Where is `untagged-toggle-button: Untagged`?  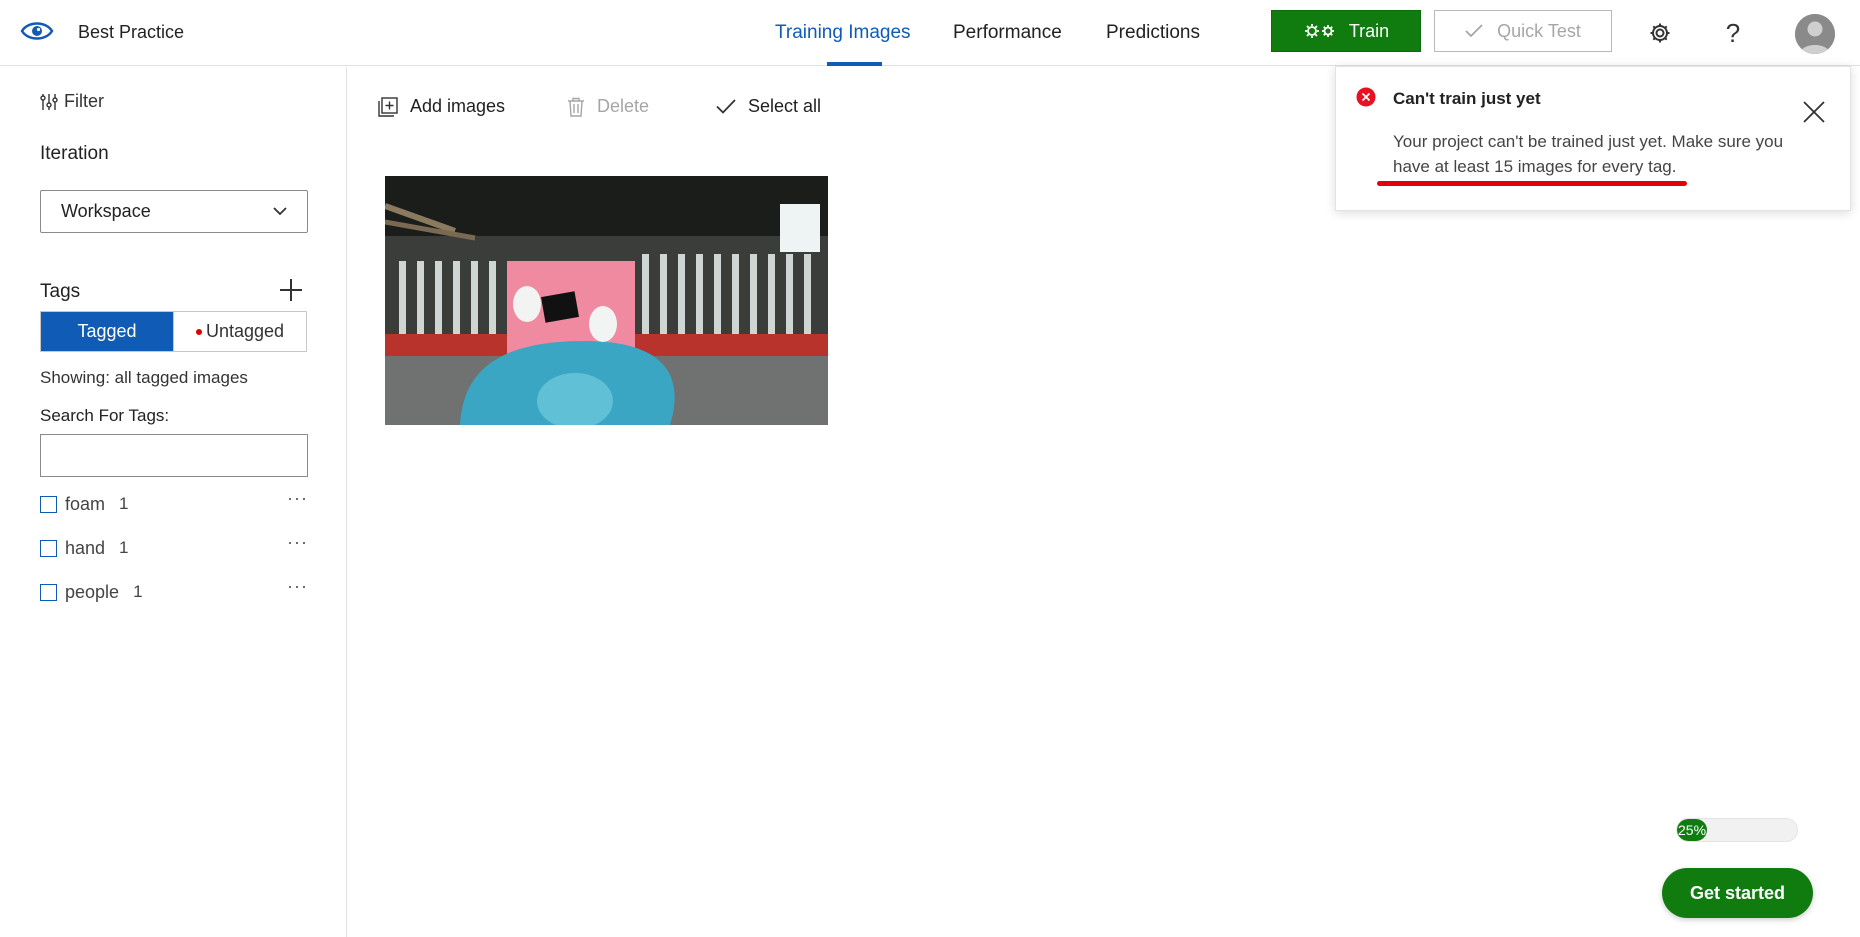 untagged-toggle-button: Untagged is located at coordinates (239, 331).